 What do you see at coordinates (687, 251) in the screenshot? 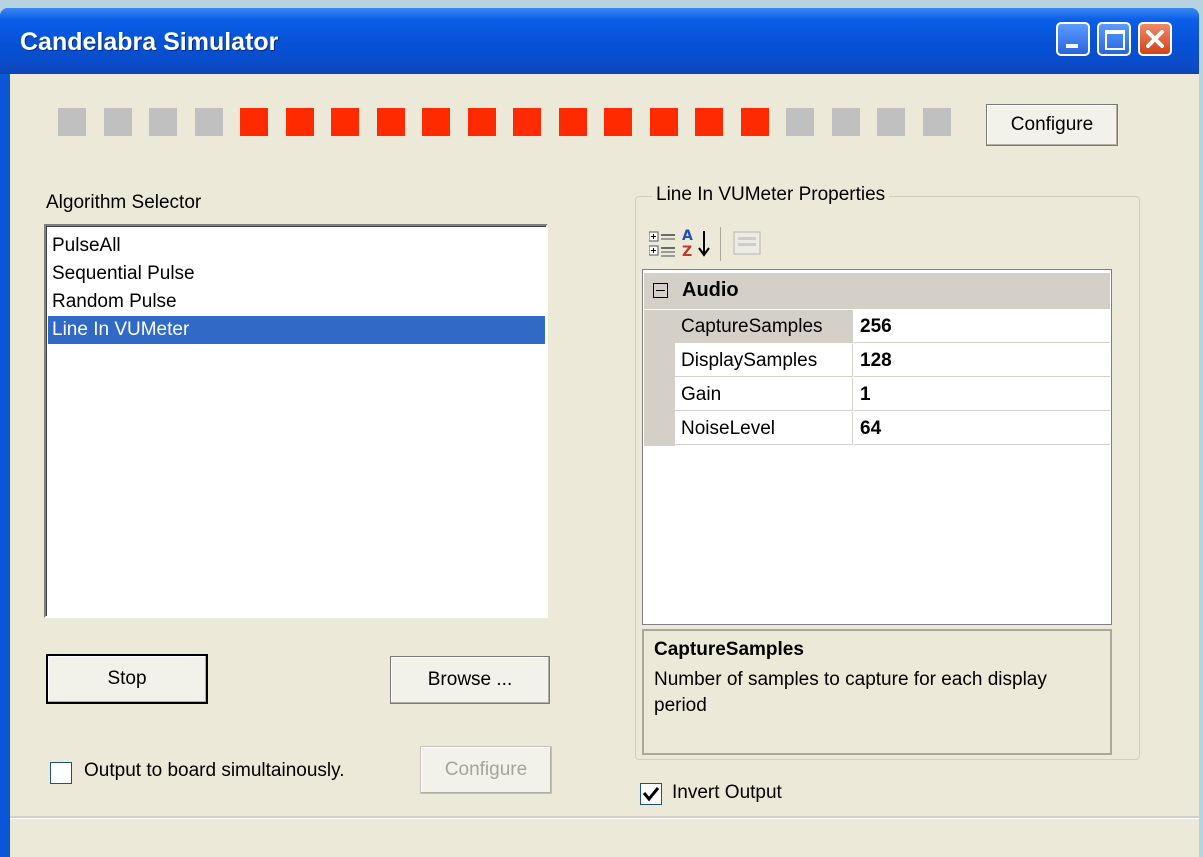
I see `svg-text: Z` at bounding box center [687, 251].